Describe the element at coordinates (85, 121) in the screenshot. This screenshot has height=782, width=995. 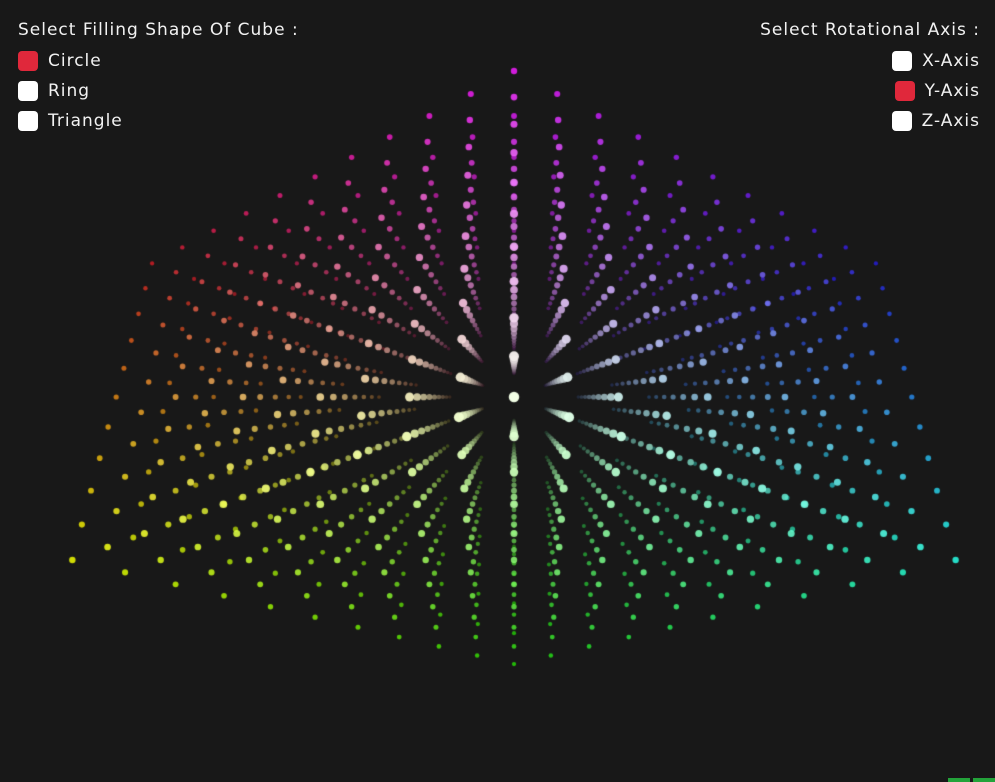
I see `shape-option-label: Triangle` at that location.